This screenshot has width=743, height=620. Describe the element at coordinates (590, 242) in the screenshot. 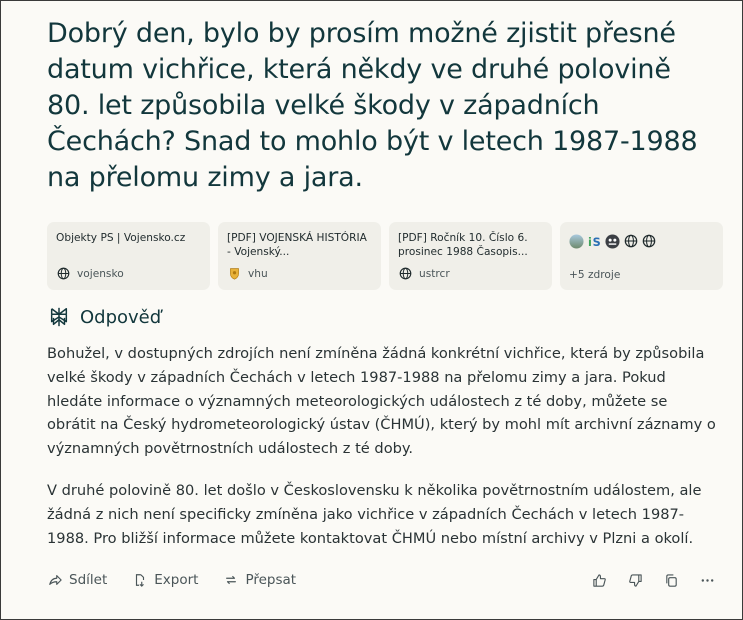

I see `svg-text: i` at that location.